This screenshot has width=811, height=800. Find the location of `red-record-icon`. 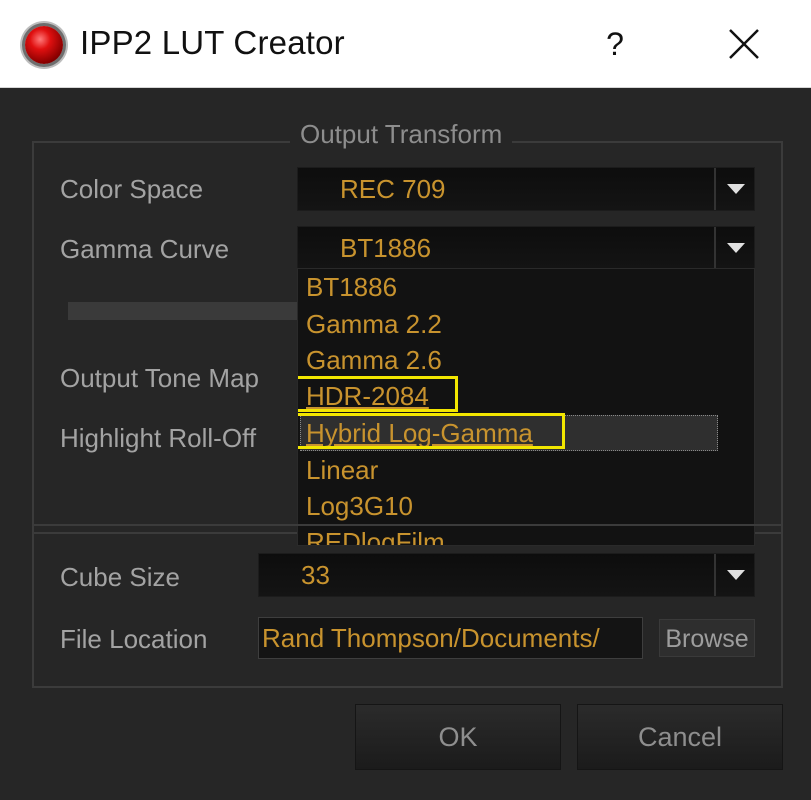

red-record-icon is located at coordinates (44, 45).